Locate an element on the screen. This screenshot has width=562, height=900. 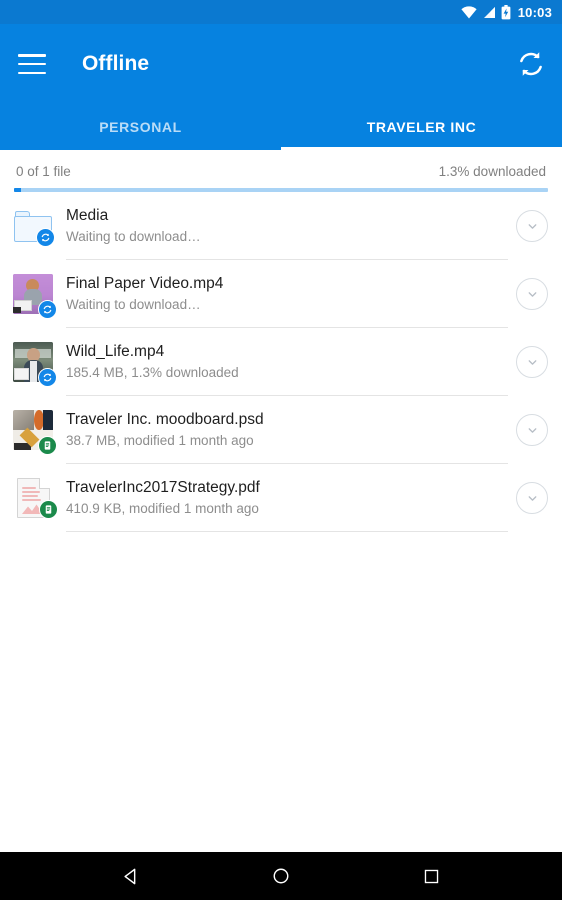
tab-bar: PERSONAL TRAVELER INC is located at coordinates (281, 127).